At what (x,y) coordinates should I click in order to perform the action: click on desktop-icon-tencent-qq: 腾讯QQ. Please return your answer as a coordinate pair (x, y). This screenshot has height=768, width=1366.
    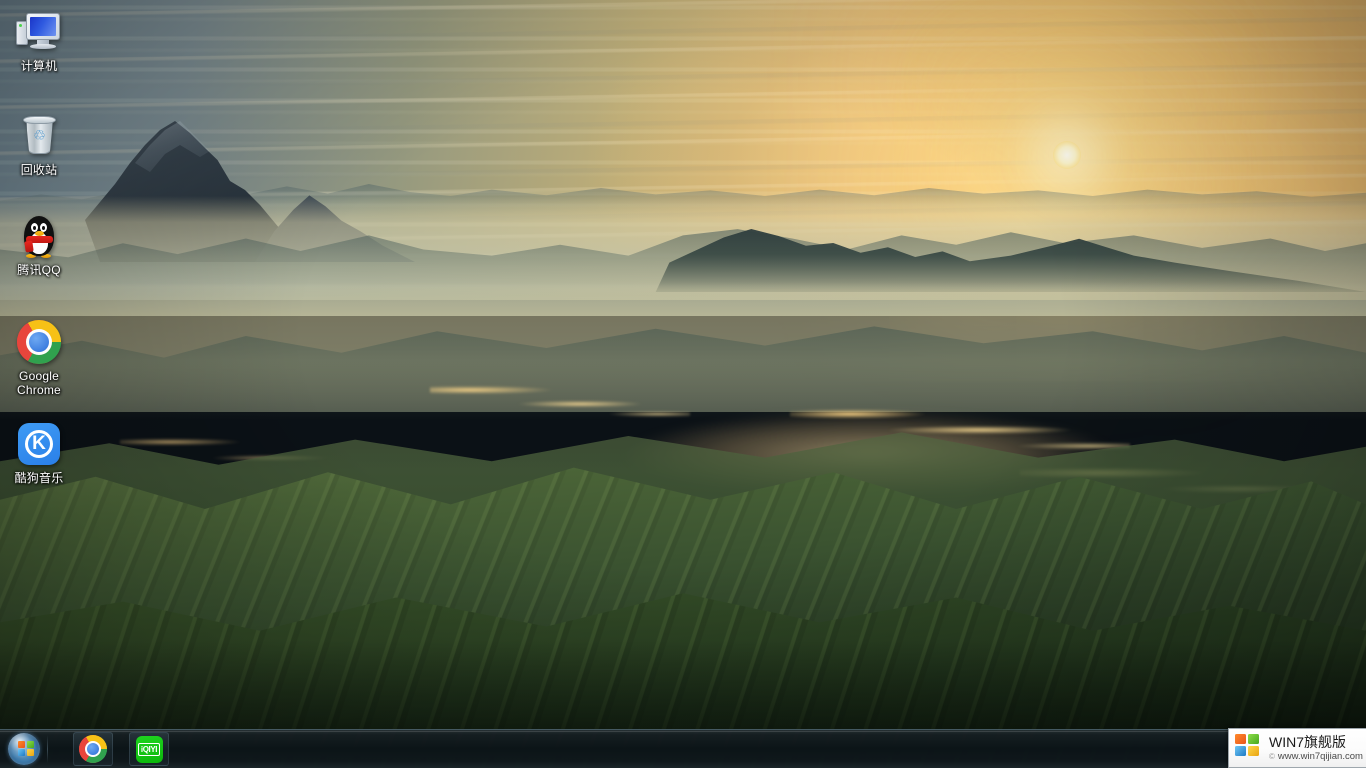
    Looking at the image, I should click on (39, 244).